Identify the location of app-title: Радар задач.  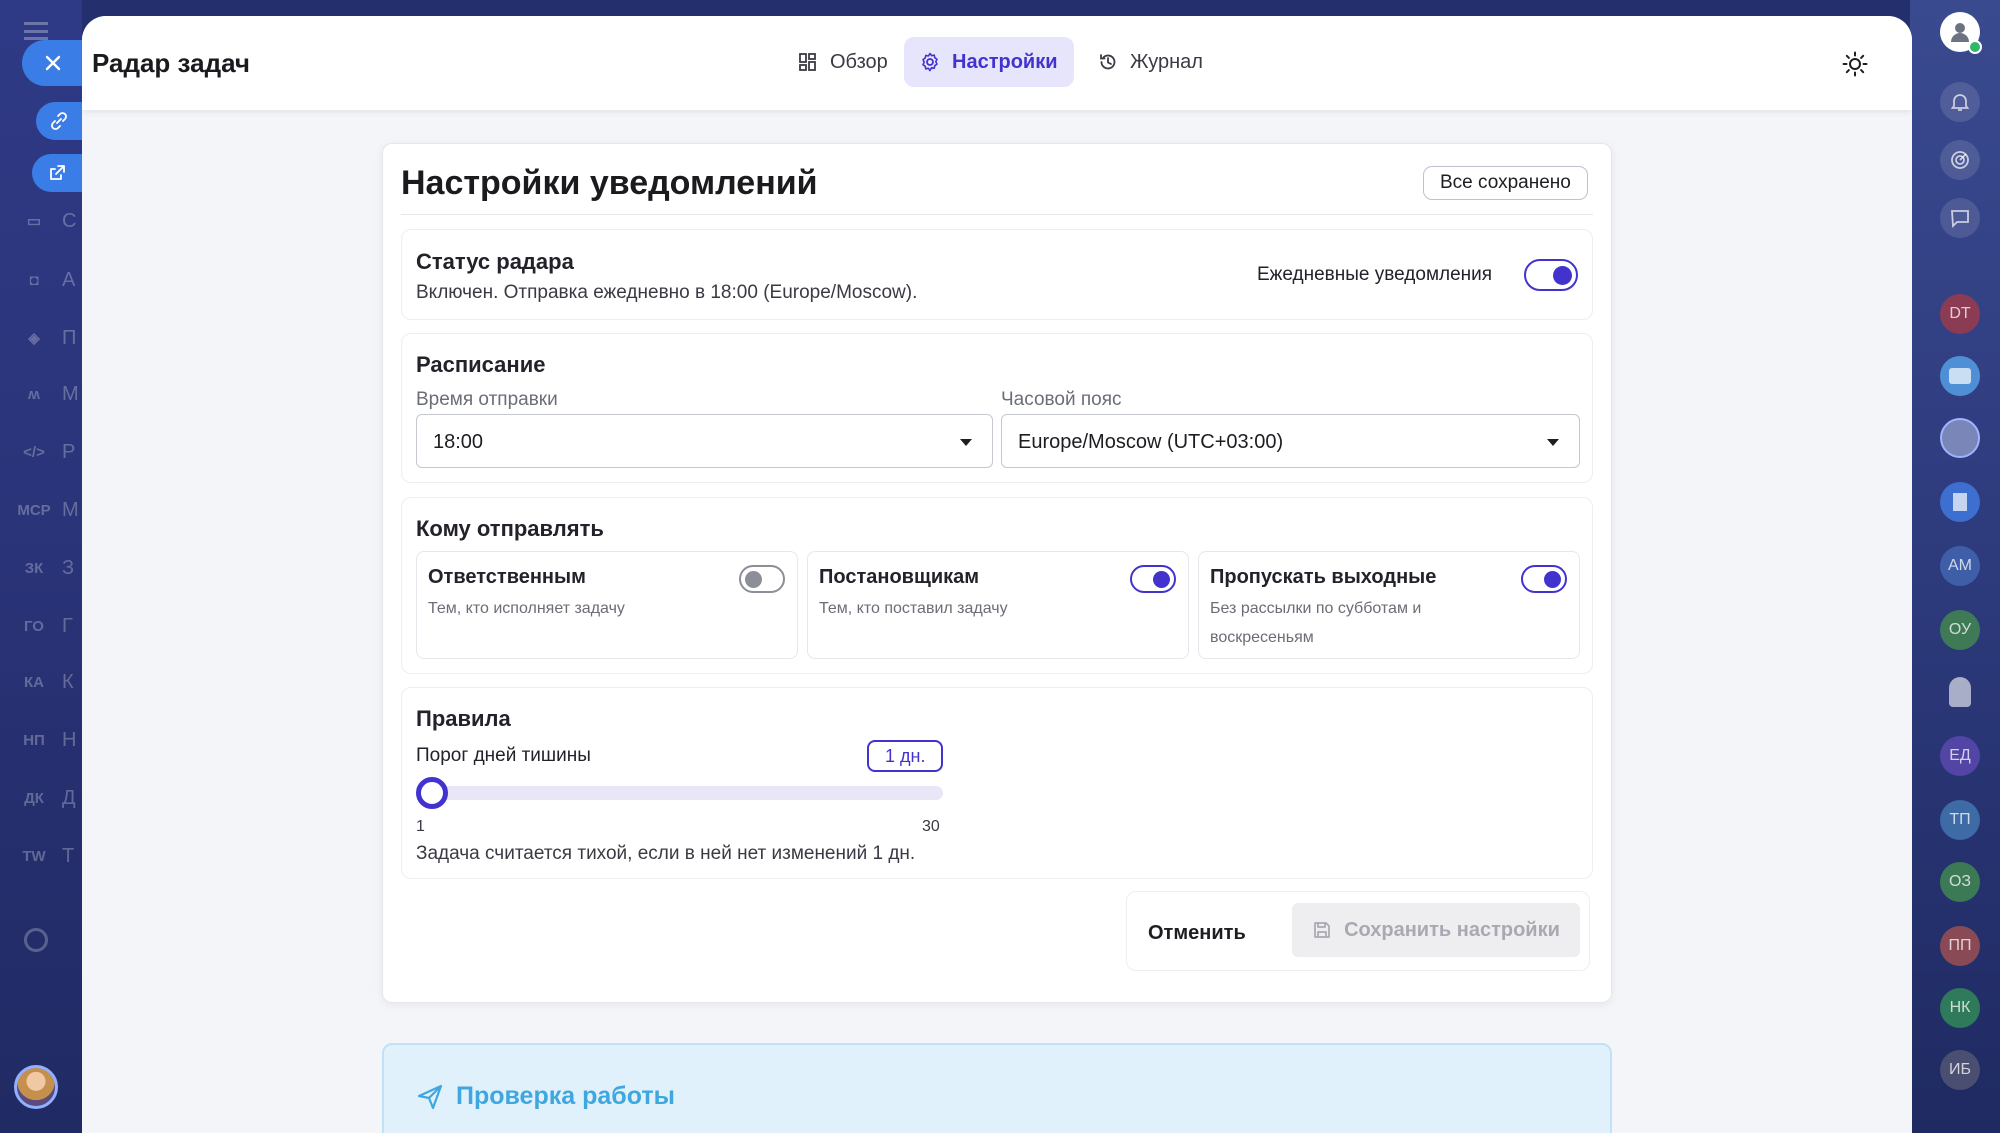
(171, 63).